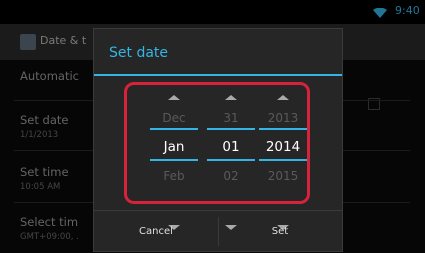 This screenshot has height=253, width=425. I want to click on dialog-title-divider, so click(218, 75).